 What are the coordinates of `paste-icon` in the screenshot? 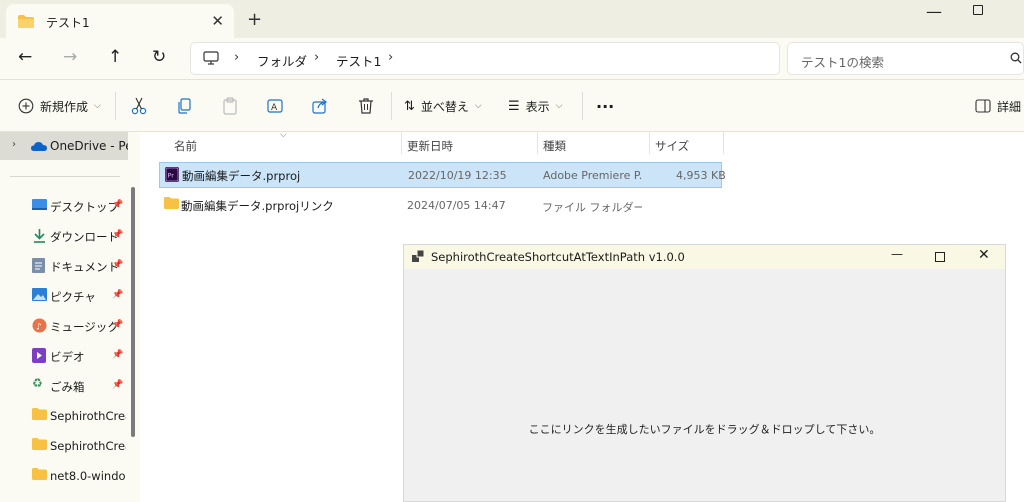 It's located at (230, 106).